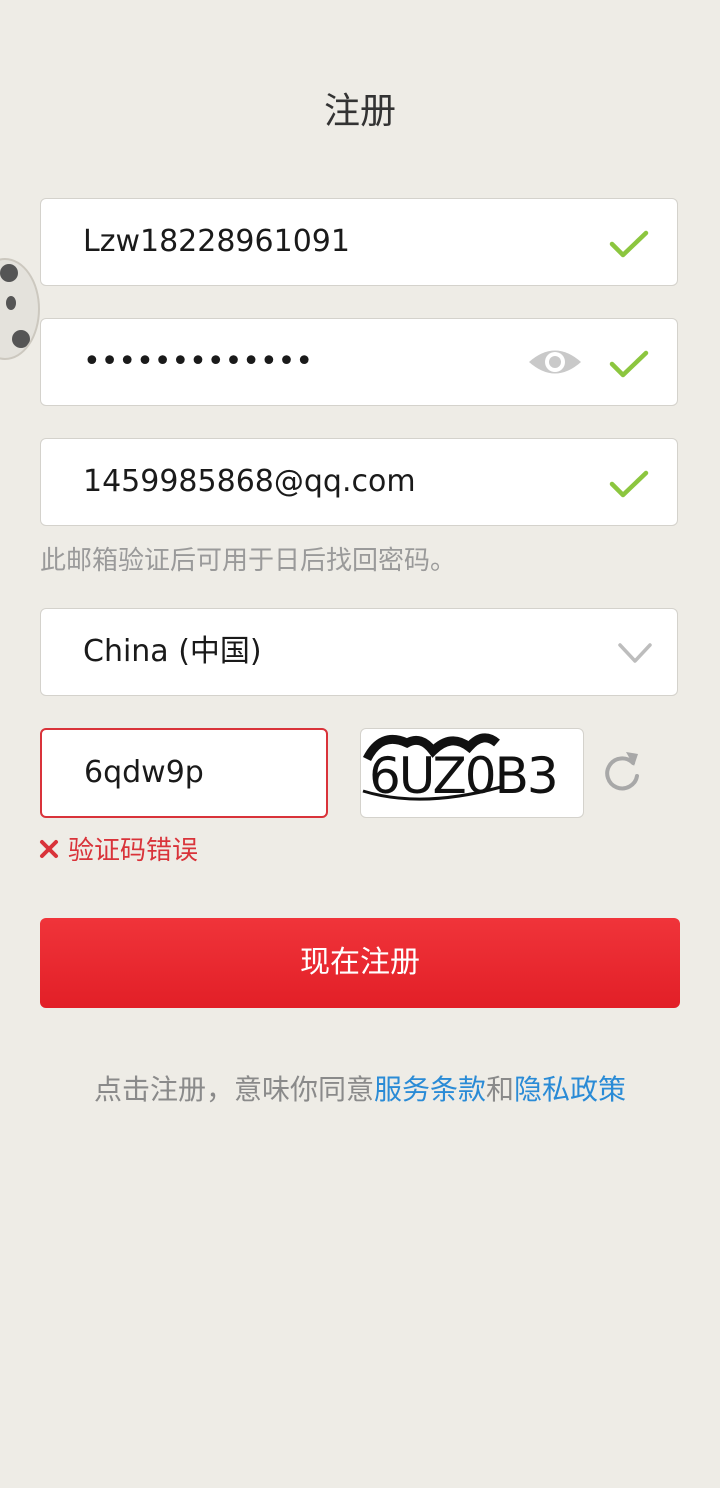 Image resolution: width=720 pixels, height=1488 pixels. I want to click on password-value: •••••••••••••, so click(198, 361).